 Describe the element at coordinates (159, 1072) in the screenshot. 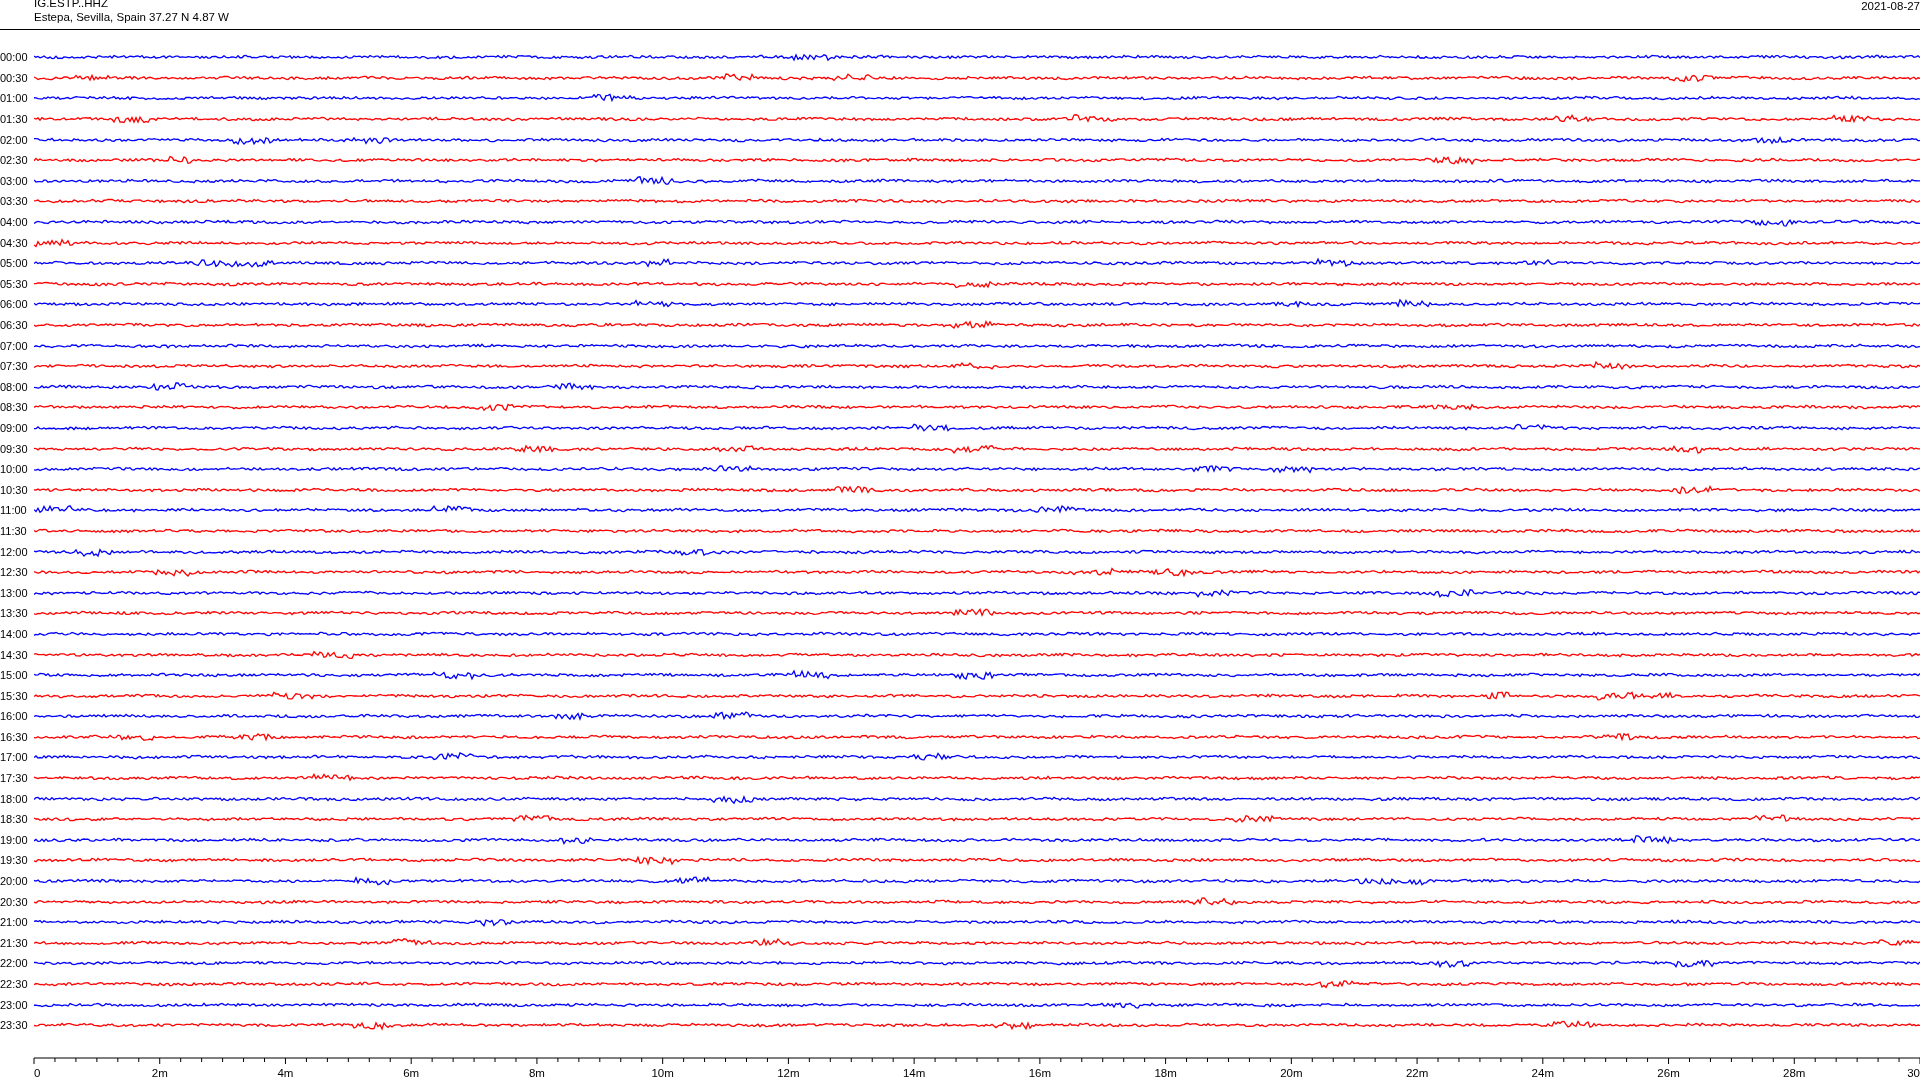

I see `axis-tick-label: 2m` at that location.